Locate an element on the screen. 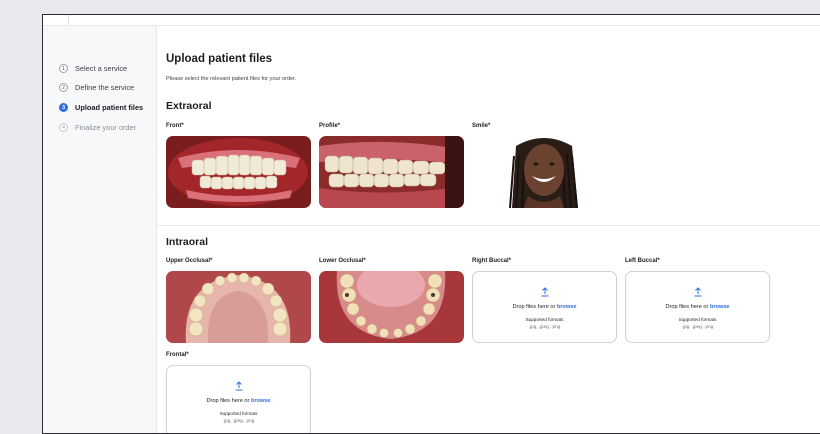 This screenshot has height=434, width=820. smile-portrait-image is located at coordinates (544, 172).